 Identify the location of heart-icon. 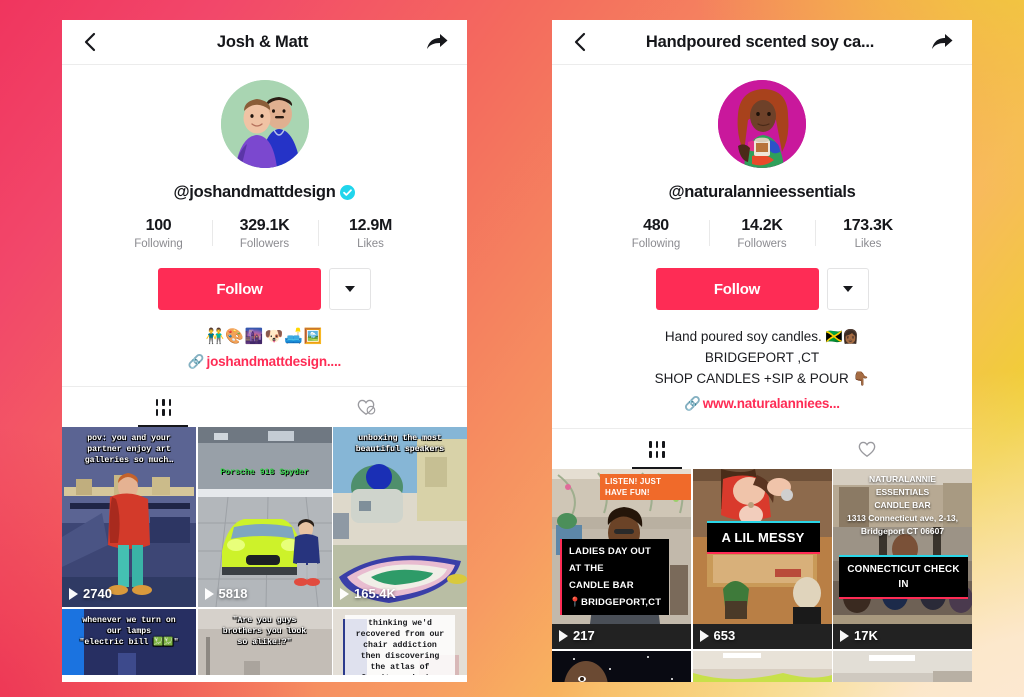
(867, 449).